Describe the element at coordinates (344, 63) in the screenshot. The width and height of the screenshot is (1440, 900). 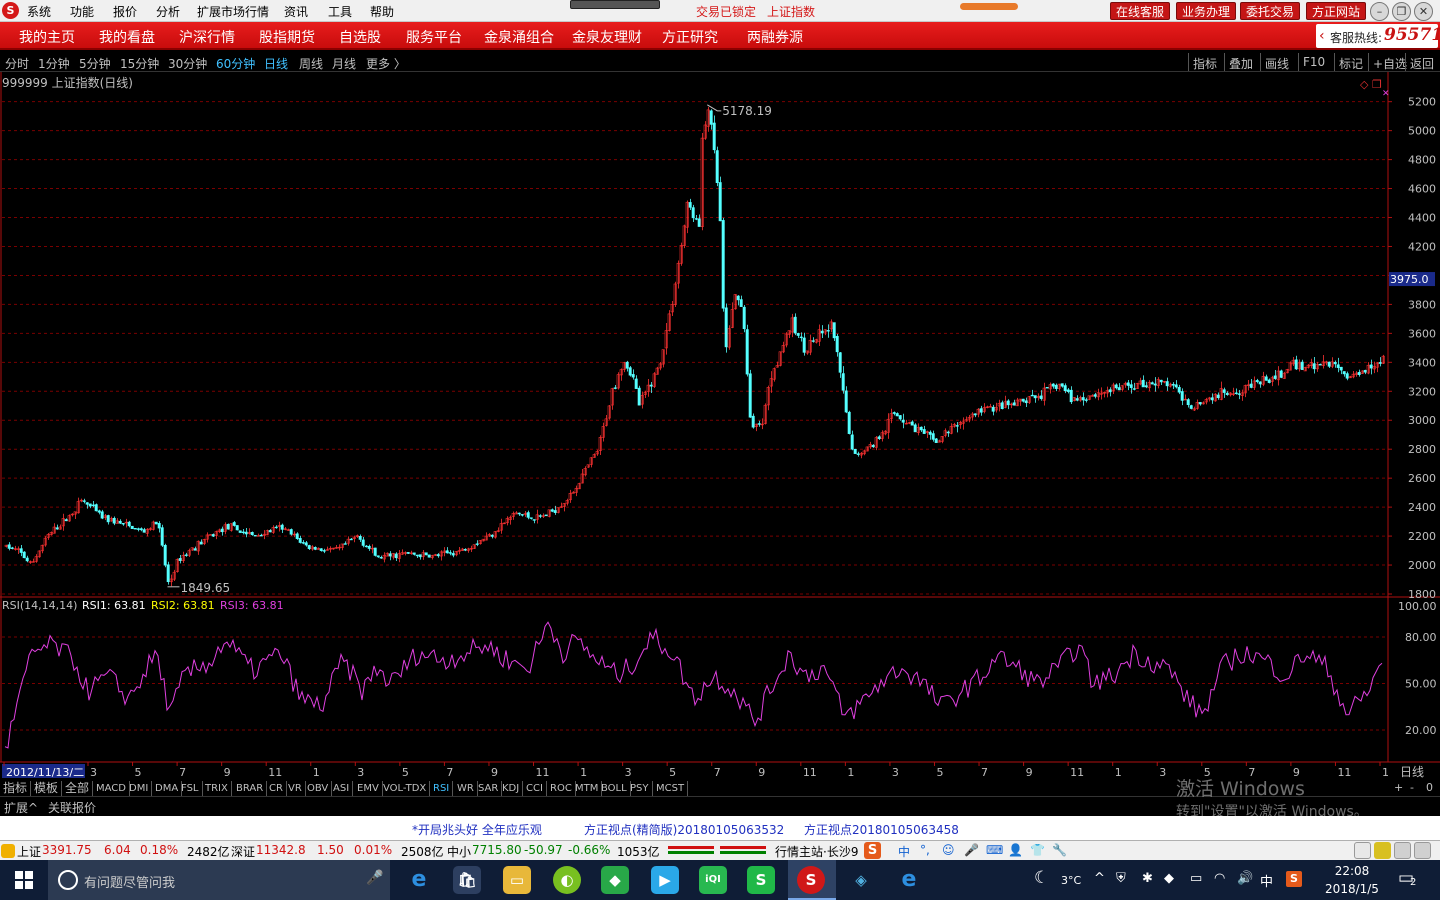
I see `period-monthly: 月线` at that location.